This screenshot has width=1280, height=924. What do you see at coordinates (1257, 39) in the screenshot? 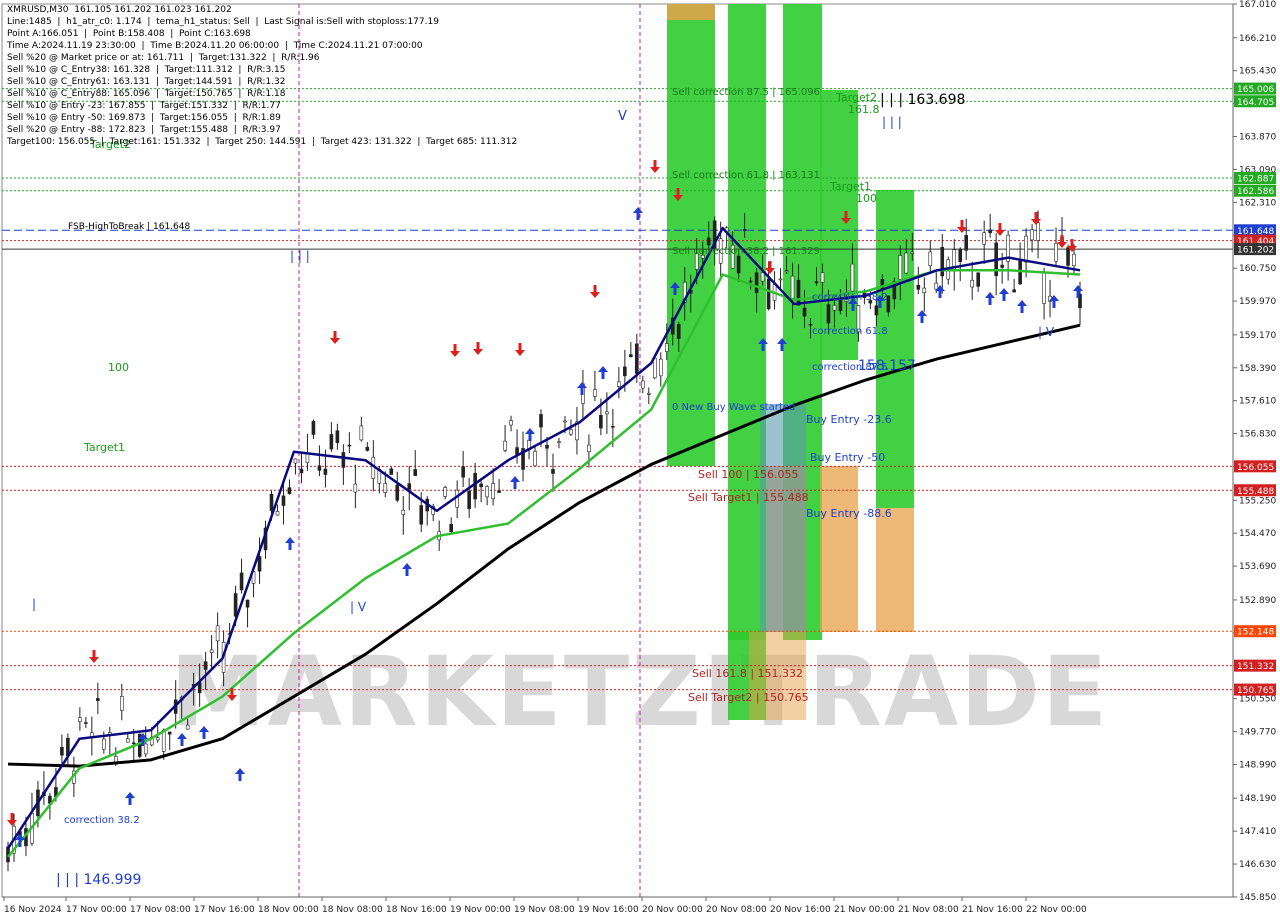
I see `y-tick-label: 166.210` at bounding box center [1257, 39].